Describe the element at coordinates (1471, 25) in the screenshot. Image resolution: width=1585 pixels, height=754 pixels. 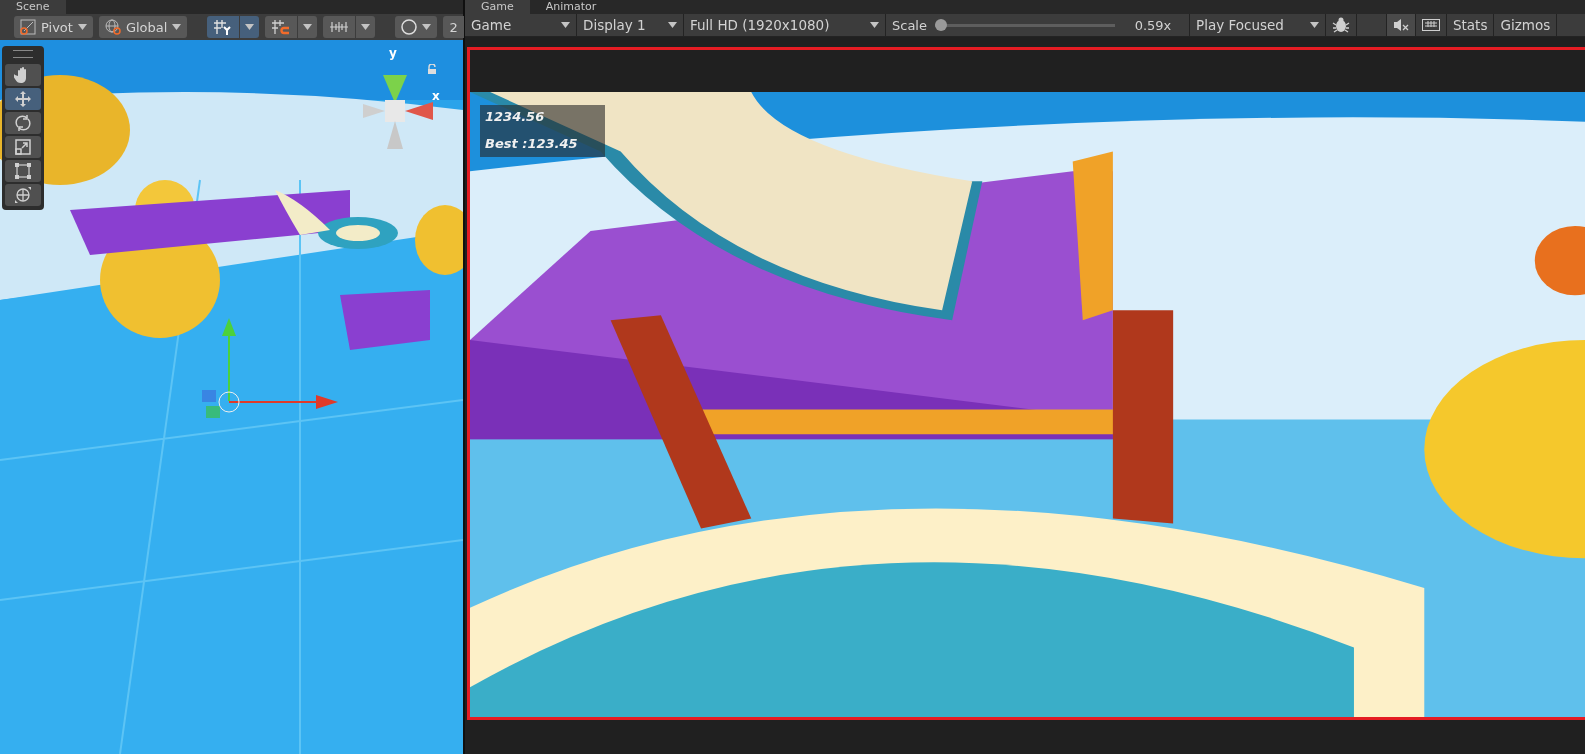
I see `stats-button: Stats` at that location.